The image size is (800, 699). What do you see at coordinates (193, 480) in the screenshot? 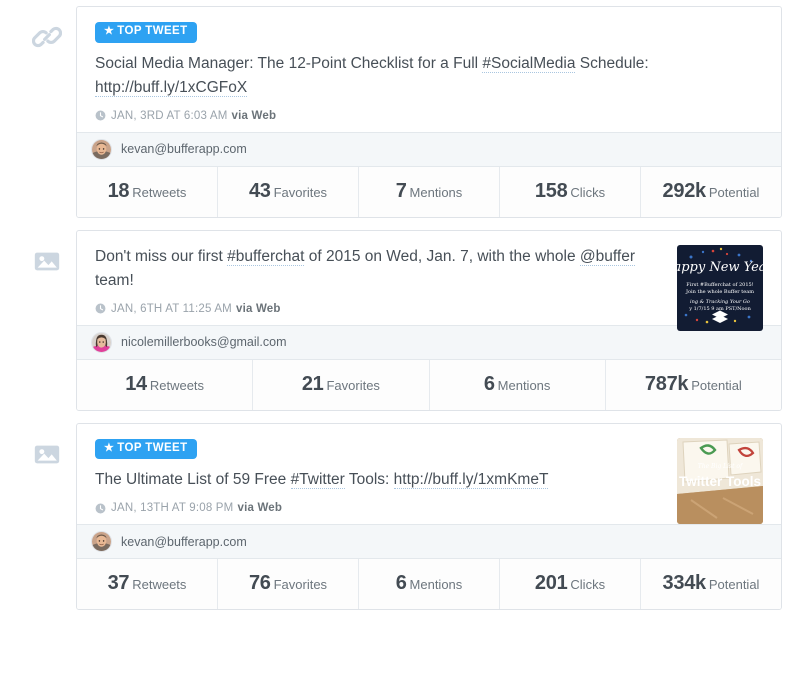
I see `tweet-text-segment: The Ultimate List of 59 Free` at bounding box center [193, 480].